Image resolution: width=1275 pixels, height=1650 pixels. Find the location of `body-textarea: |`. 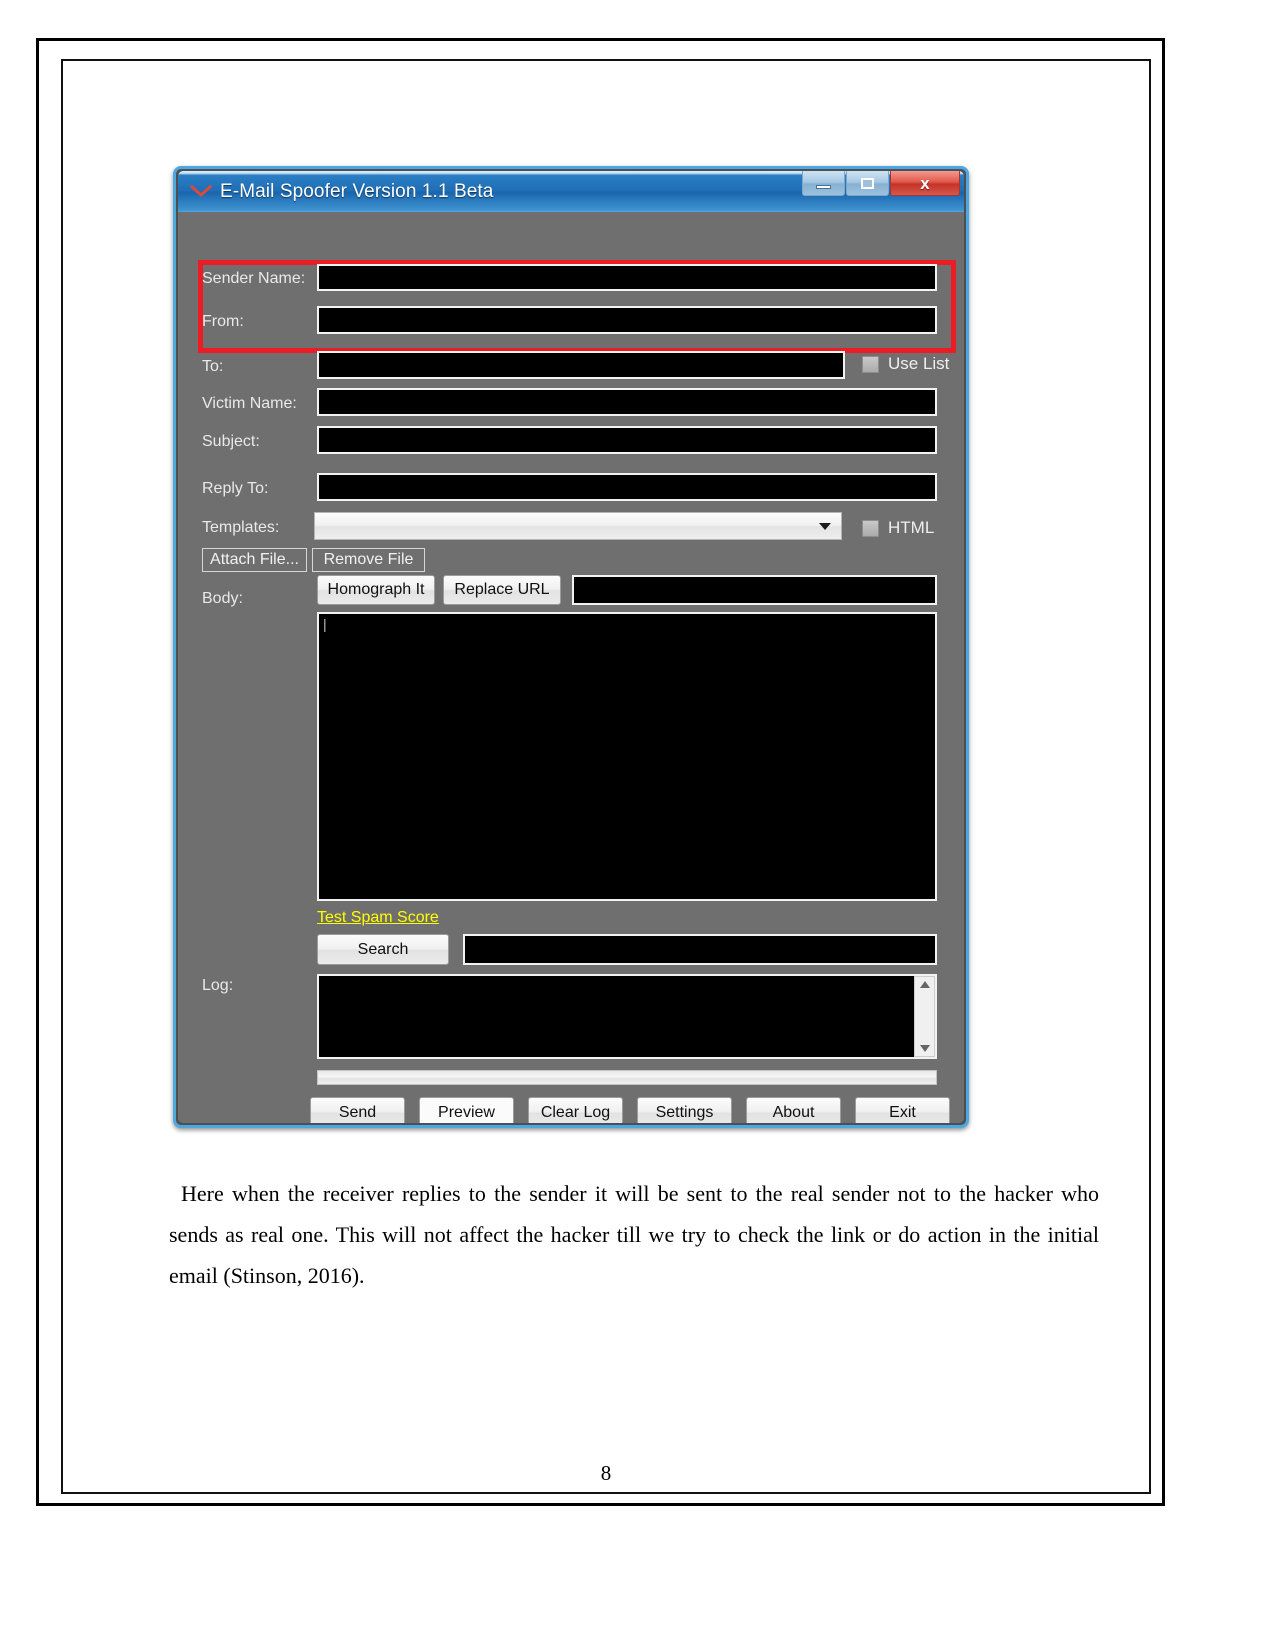

body-textarea: | is located at coordinates (627, 756).